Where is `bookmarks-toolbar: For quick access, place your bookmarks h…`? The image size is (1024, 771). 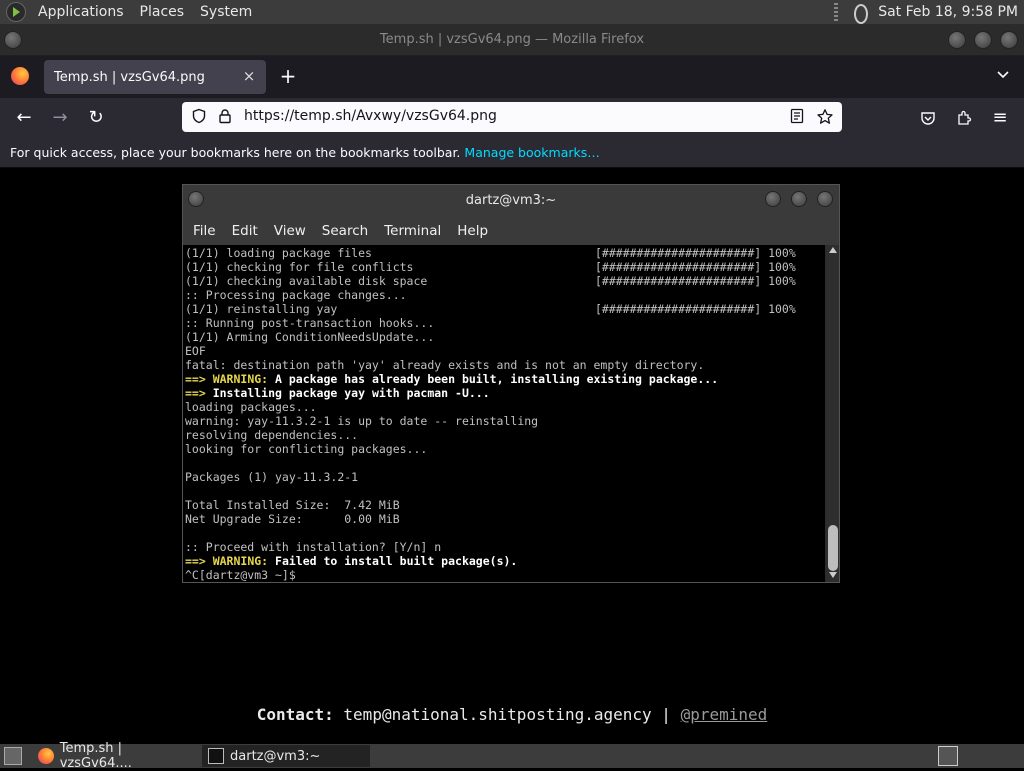 bookmarks-toolbar: For quick access, place your bookmarks h… is located at coordinates (512, 153).